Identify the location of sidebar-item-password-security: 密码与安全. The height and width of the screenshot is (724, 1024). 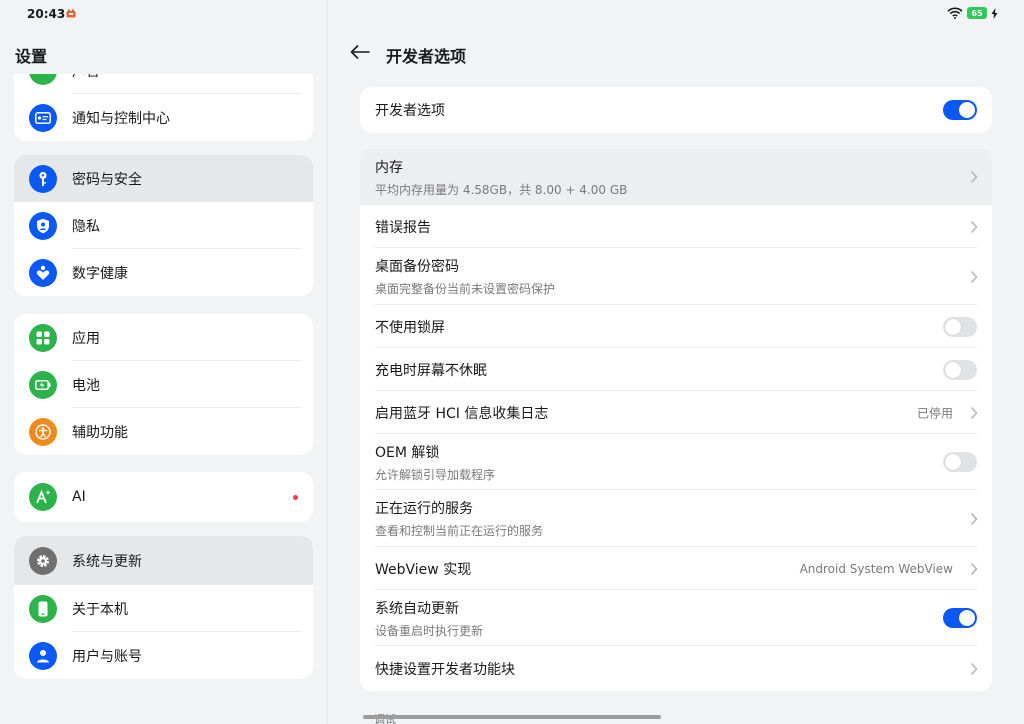
(163, 178).